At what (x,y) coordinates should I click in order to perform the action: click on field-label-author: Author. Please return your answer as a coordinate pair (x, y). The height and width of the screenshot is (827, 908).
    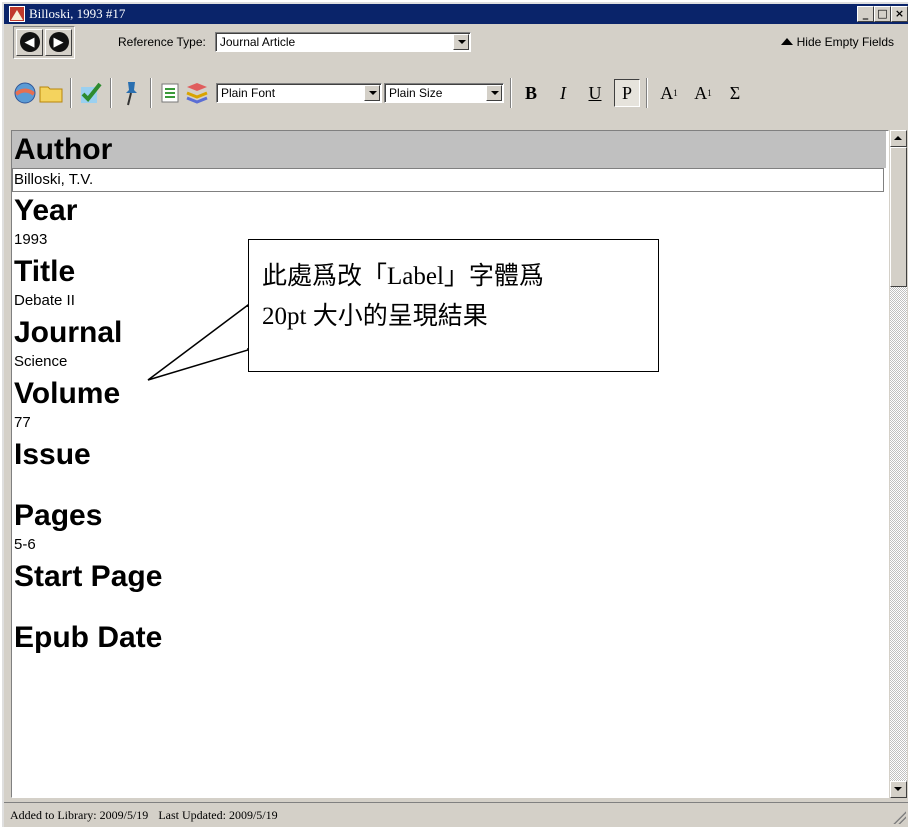
    Looking at the image, I should click on (449, 149).